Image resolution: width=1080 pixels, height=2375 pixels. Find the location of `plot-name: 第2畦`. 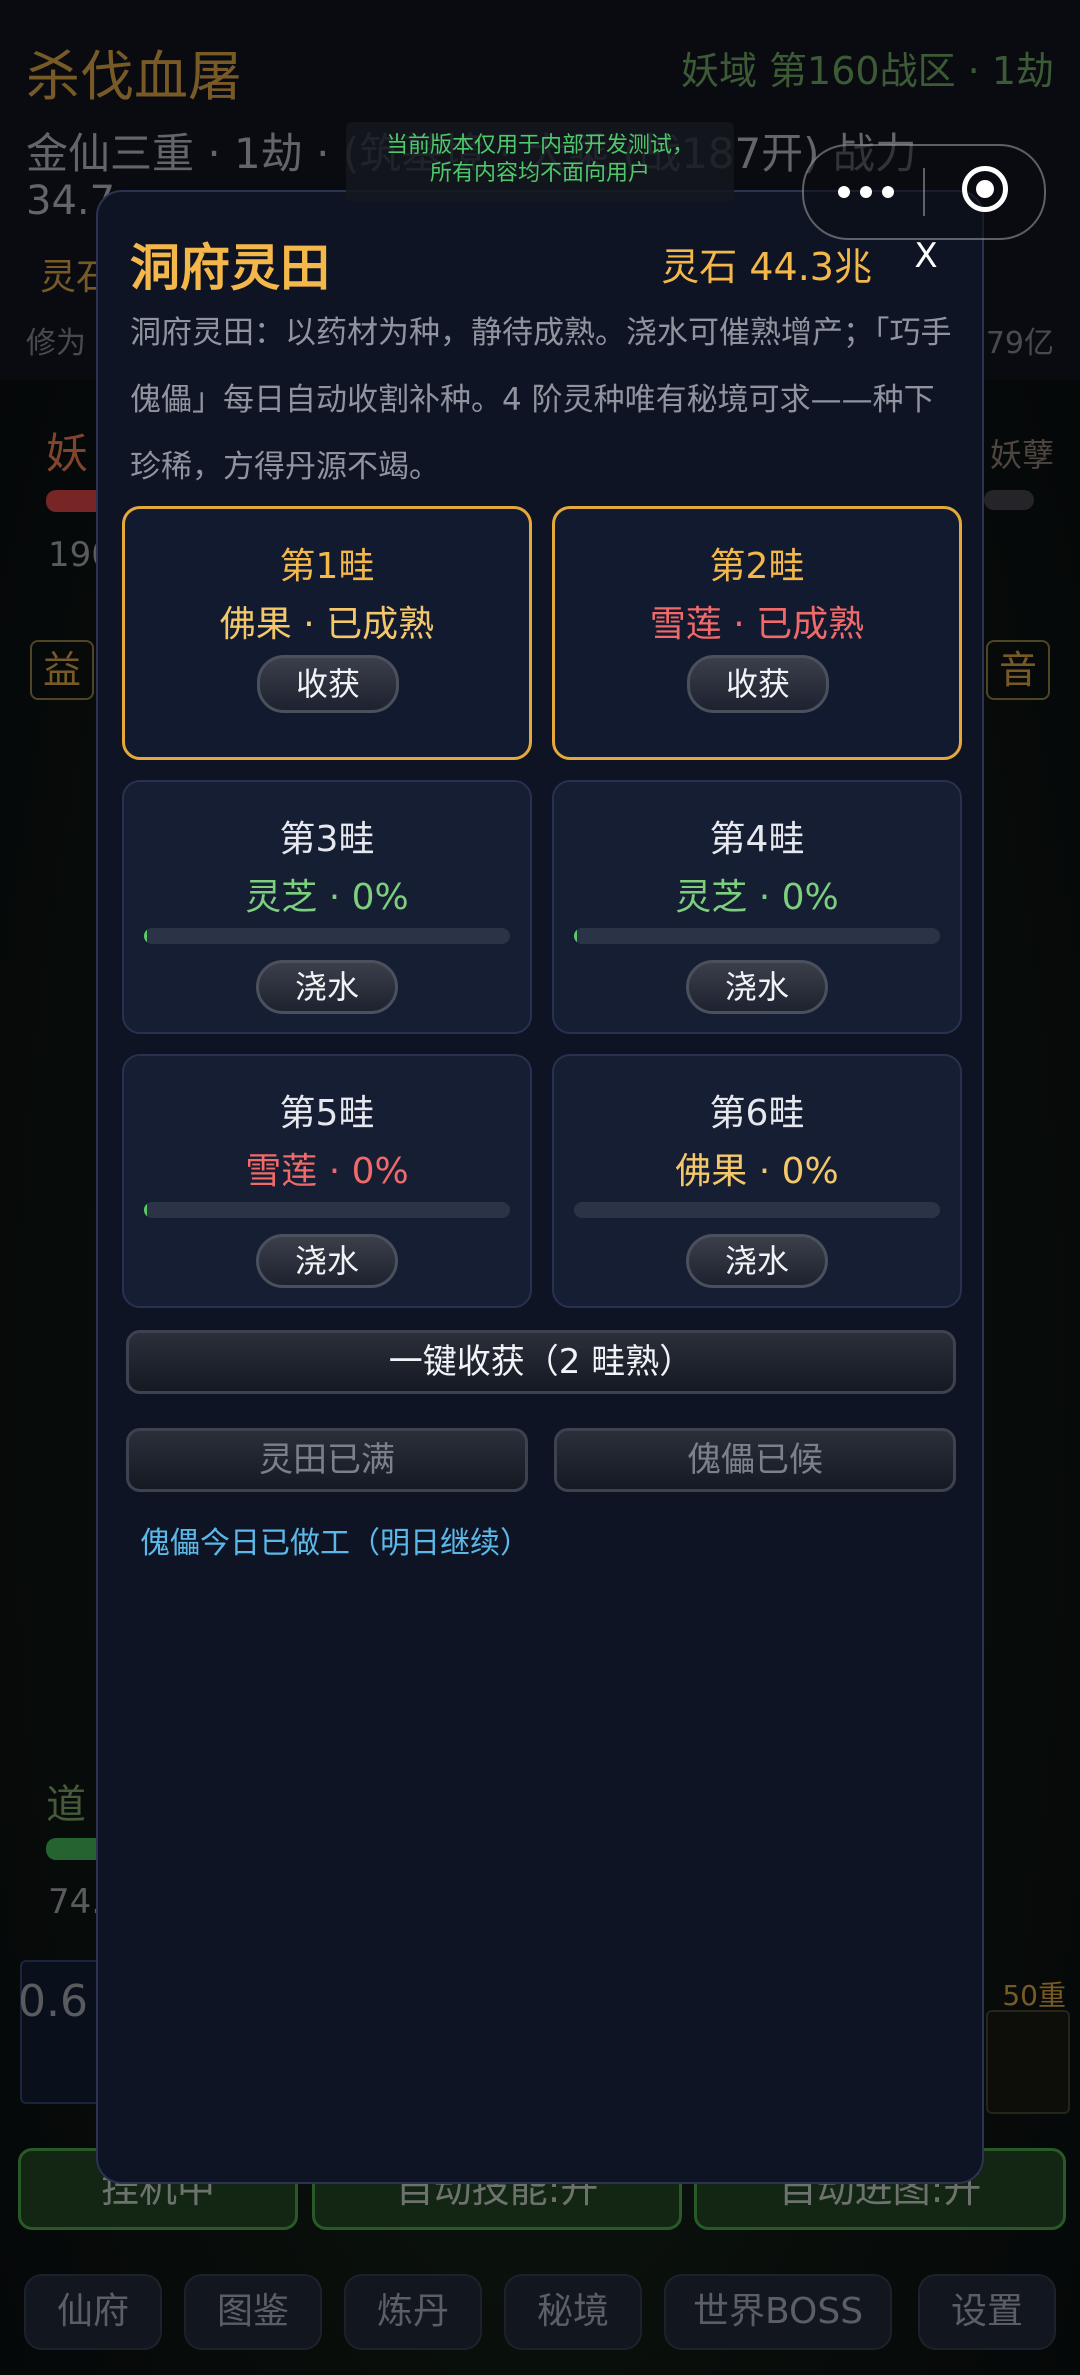

plot-name: 第2畦 is located at coordinates (757, 566).